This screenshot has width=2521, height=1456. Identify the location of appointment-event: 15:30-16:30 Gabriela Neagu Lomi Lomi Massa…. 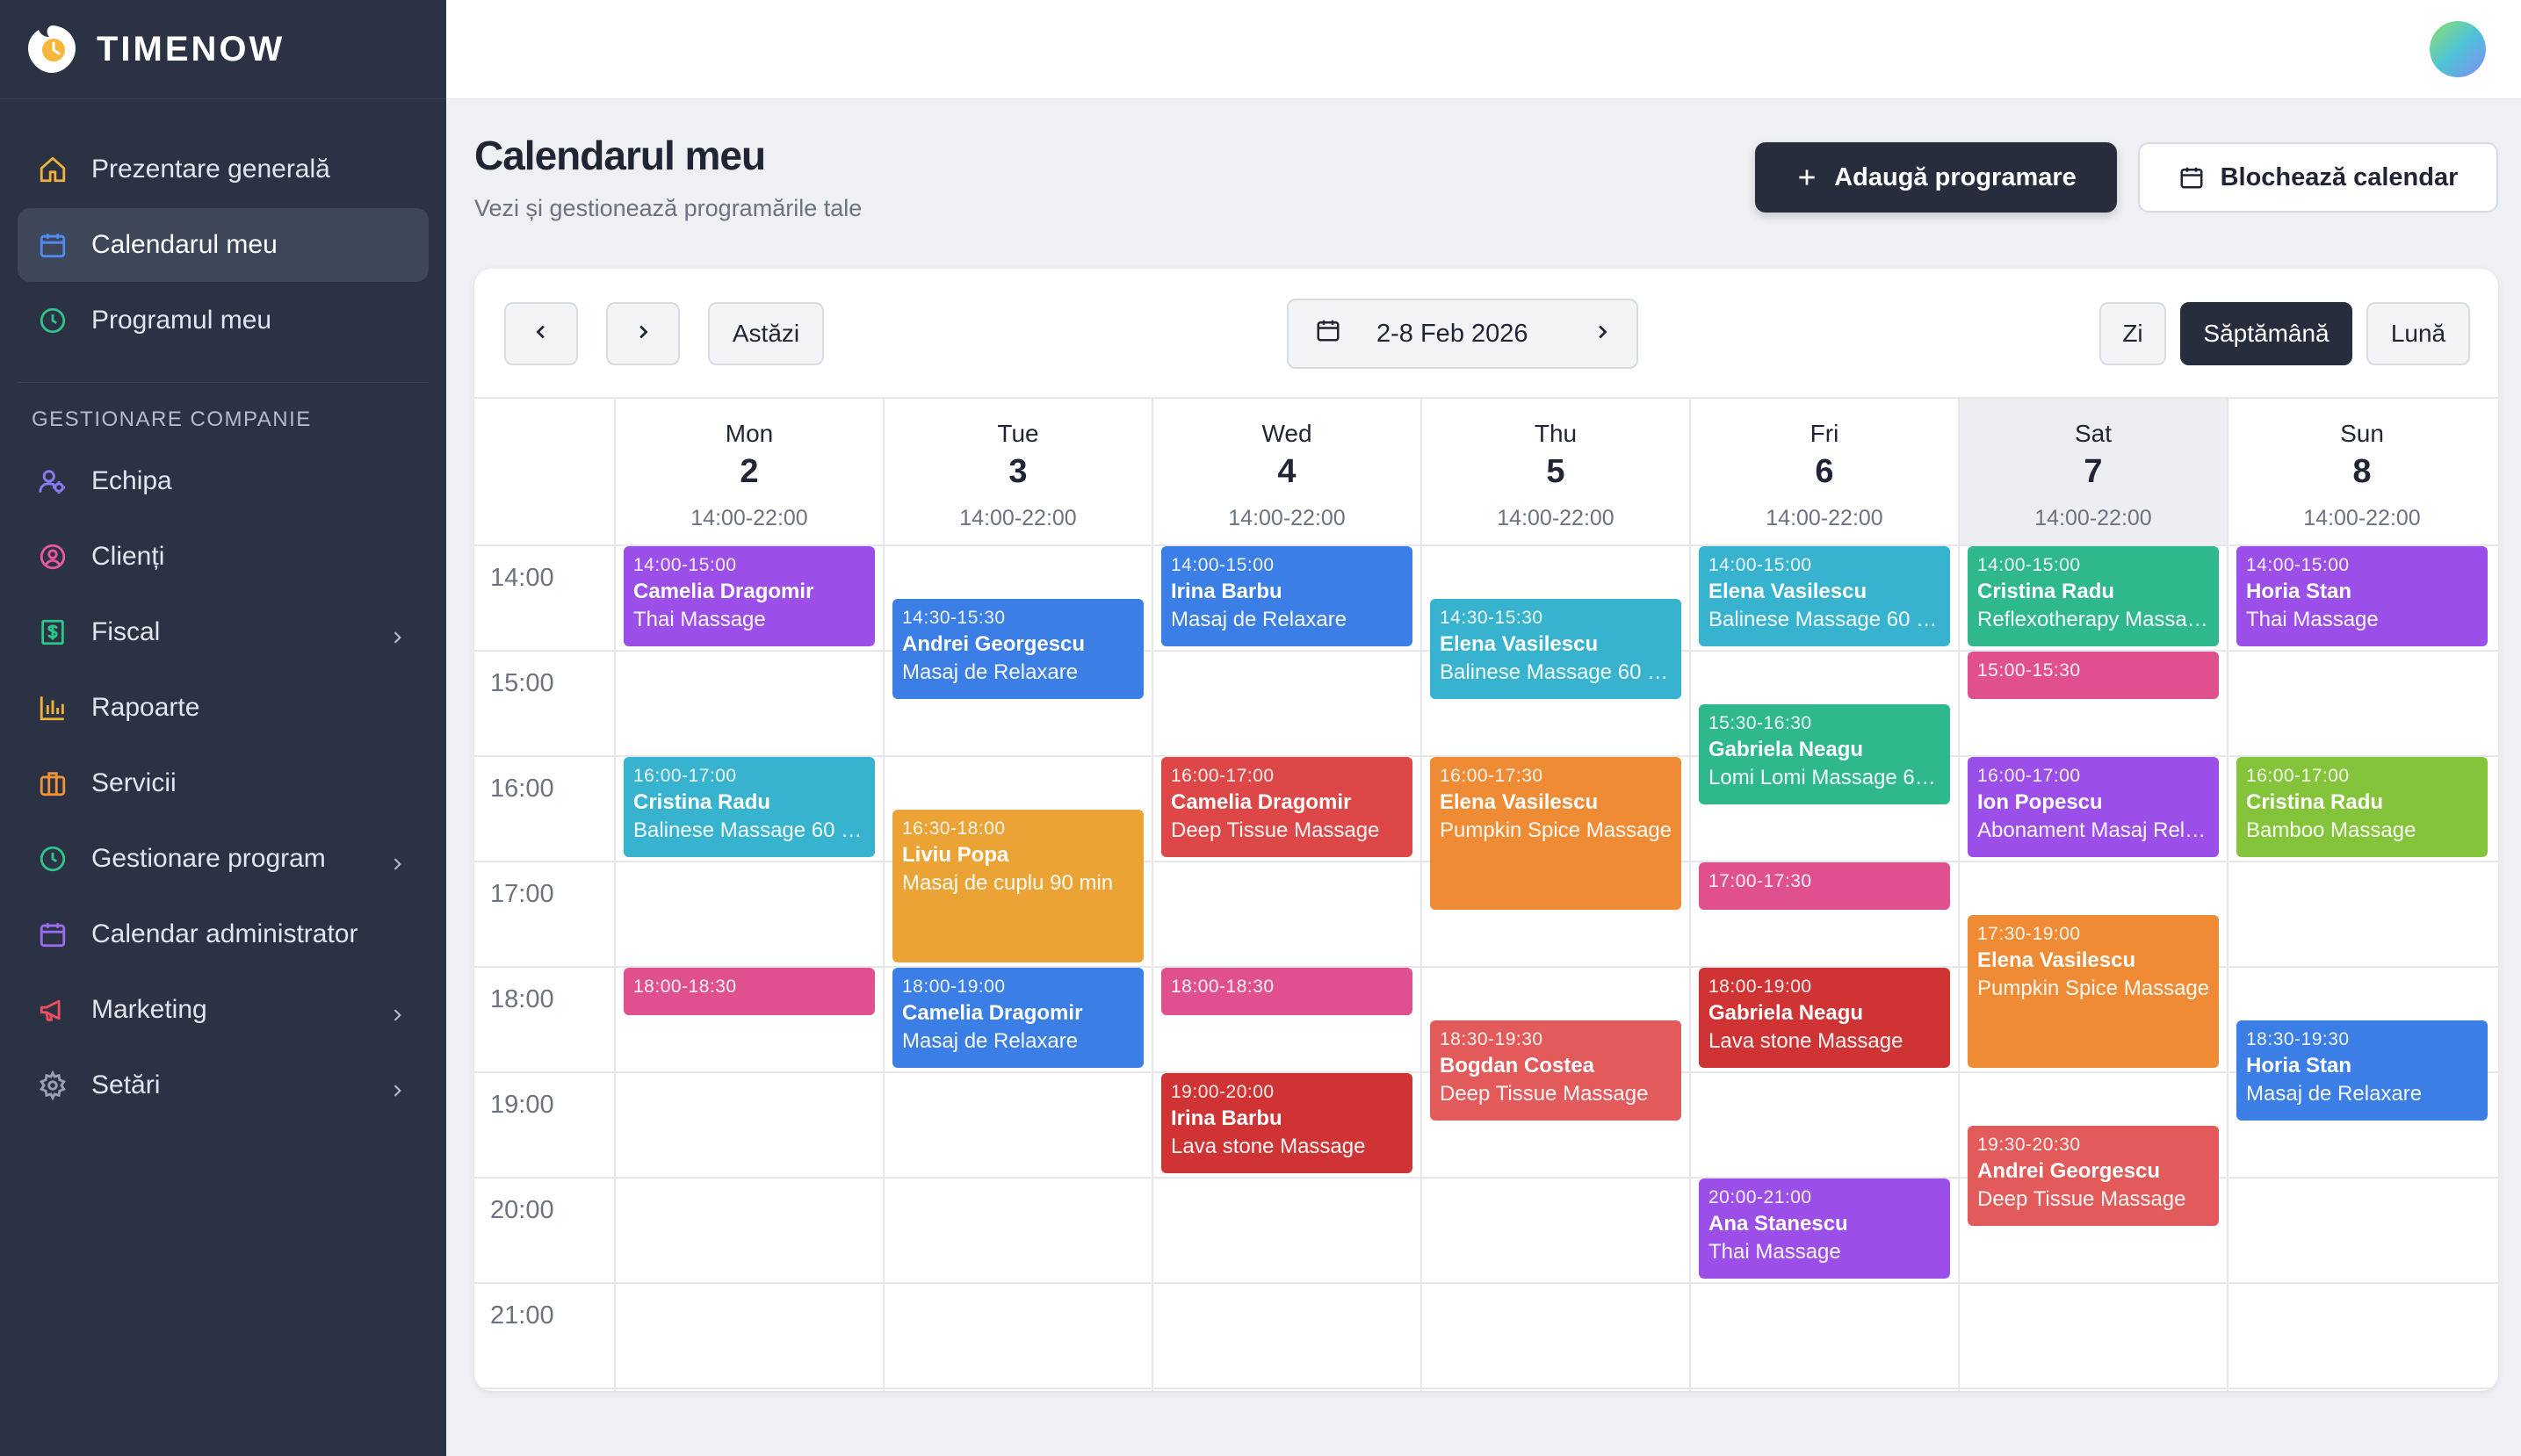
(1824, 754).